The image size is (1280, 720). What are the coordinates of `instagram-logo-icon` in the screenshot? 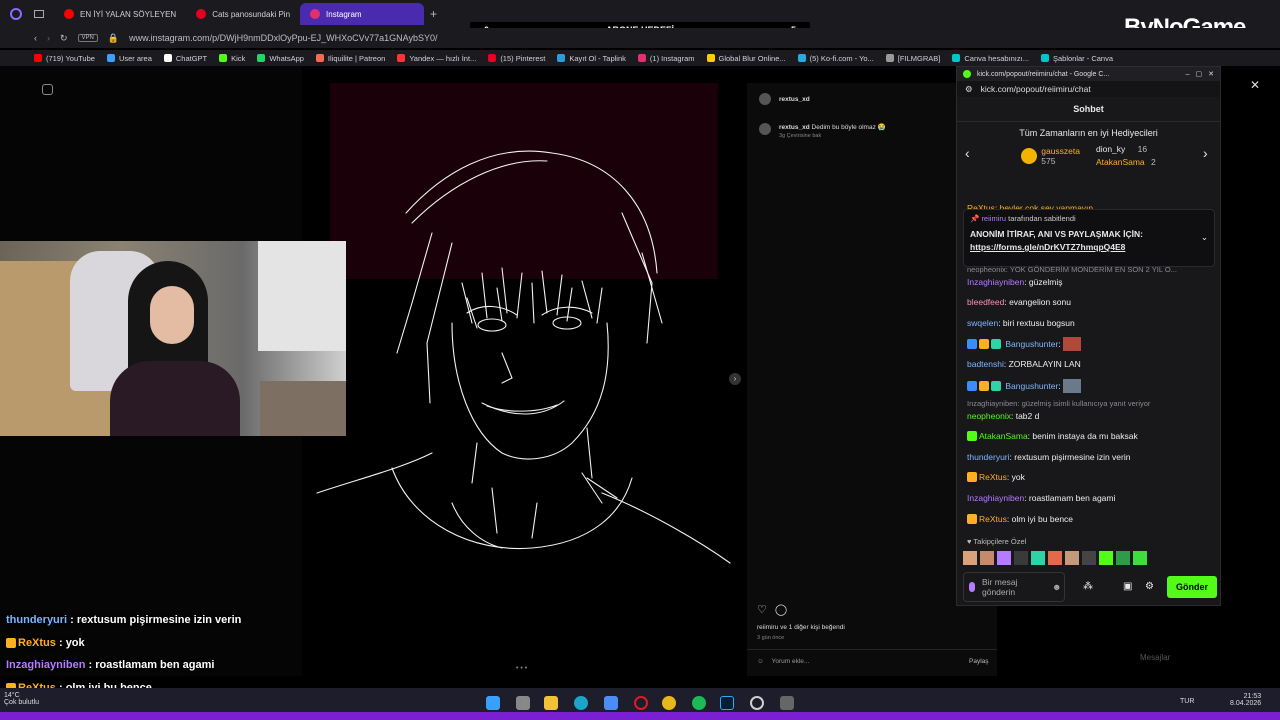 It's located at (47, 89).